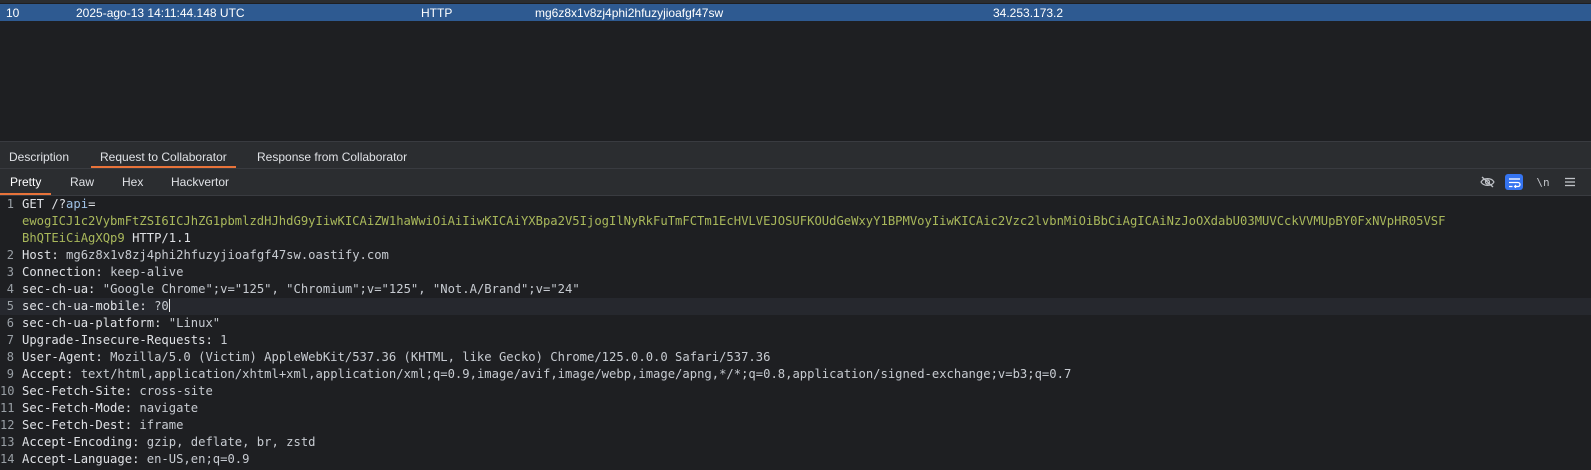  Describe the element at coordinates (77, 204) in the screenshot. I see `query-param-name: api` at that location.